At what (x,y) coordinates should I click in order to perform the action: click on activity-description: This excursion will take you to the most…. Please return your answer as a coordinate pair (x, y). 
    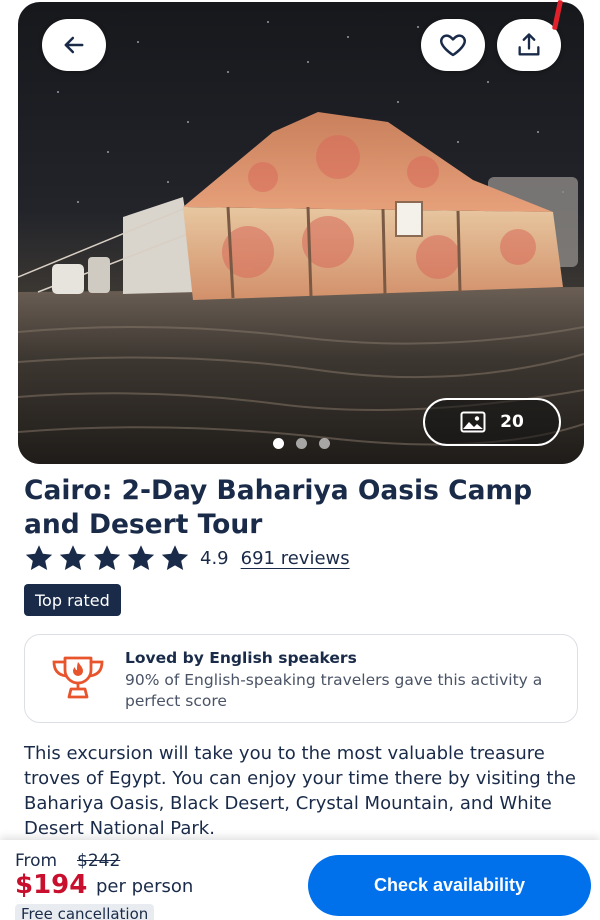
    Looking at the image, I should click on (300, 791).